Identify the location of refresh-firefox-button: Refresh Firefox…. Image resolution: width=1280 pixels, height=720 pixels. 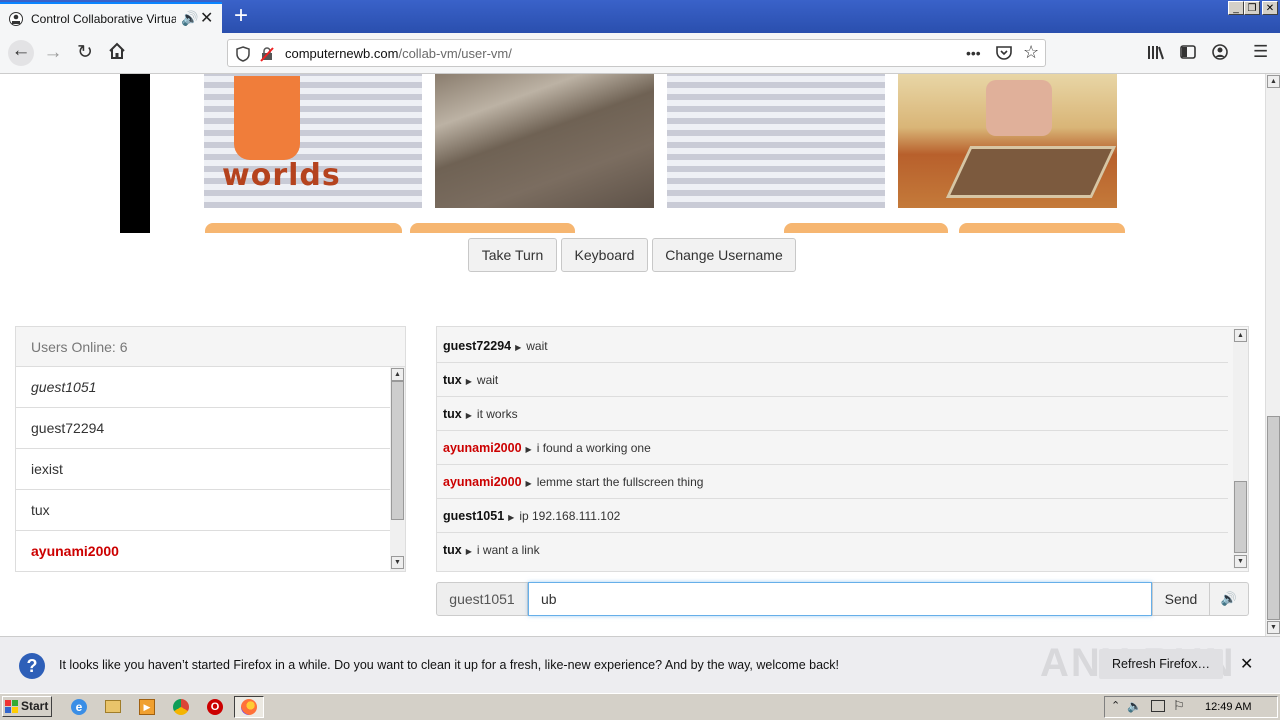
(1161, 664).